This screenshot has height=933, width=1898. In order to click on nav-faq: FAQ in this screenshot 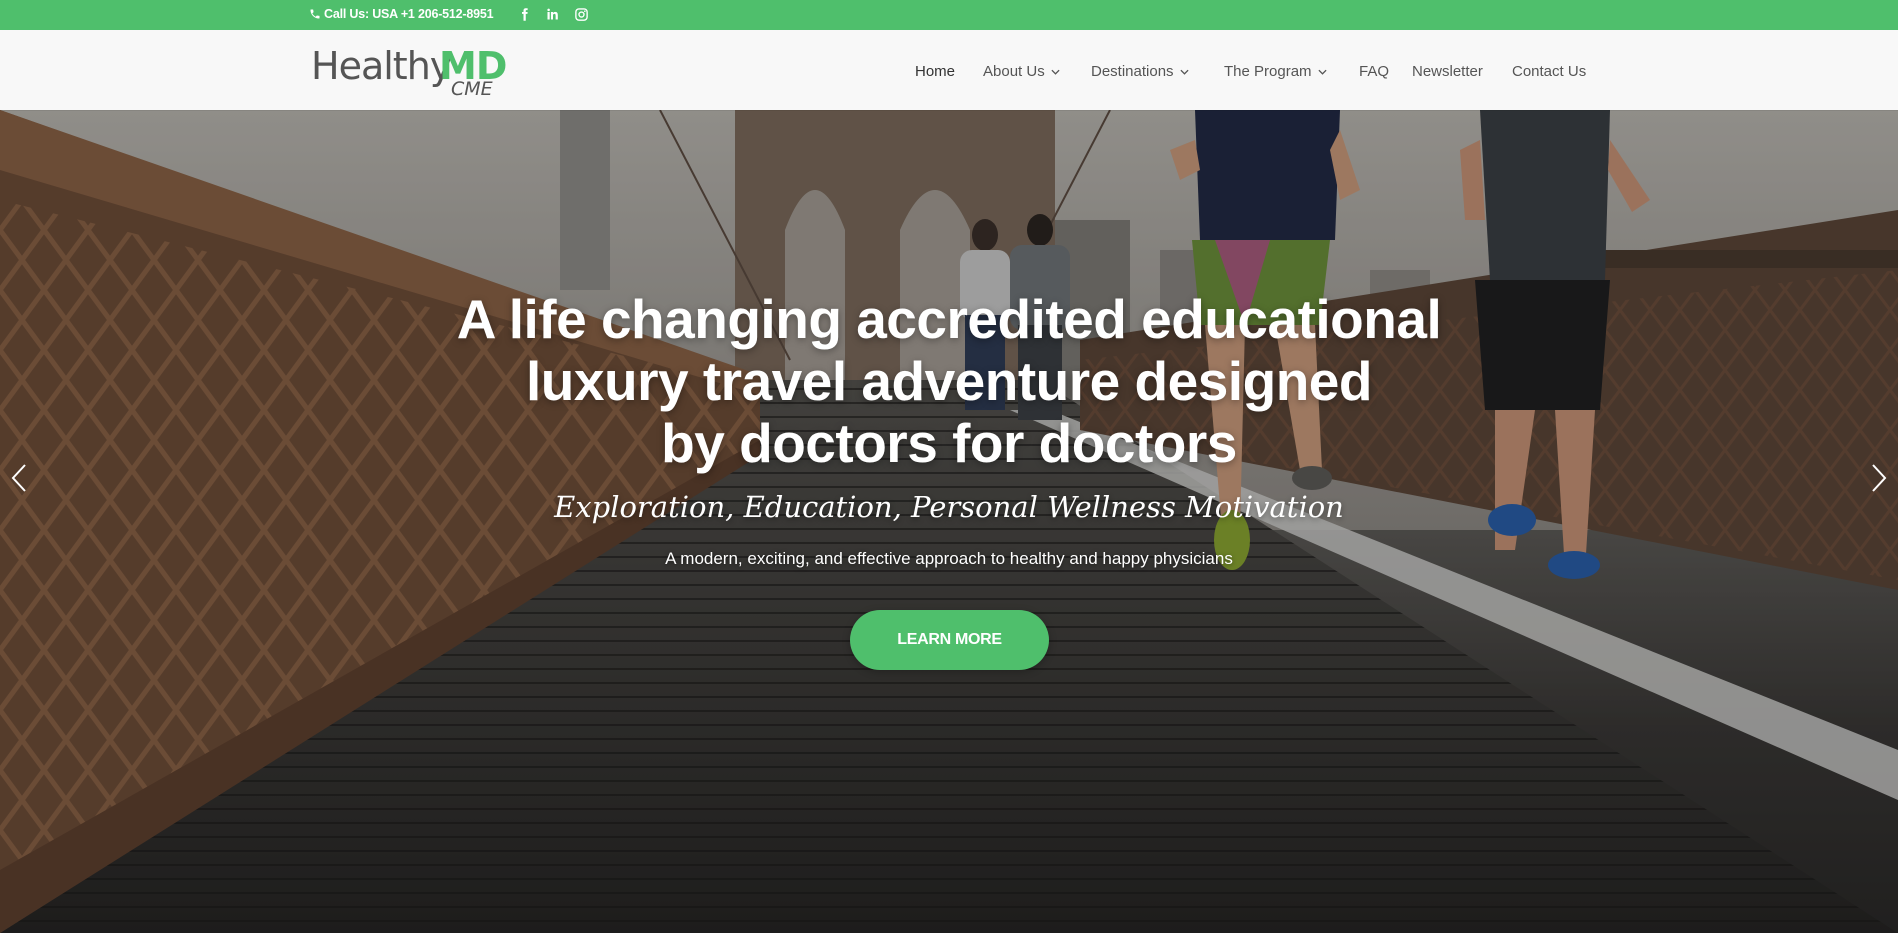, I will do `click(1374, 71)`.